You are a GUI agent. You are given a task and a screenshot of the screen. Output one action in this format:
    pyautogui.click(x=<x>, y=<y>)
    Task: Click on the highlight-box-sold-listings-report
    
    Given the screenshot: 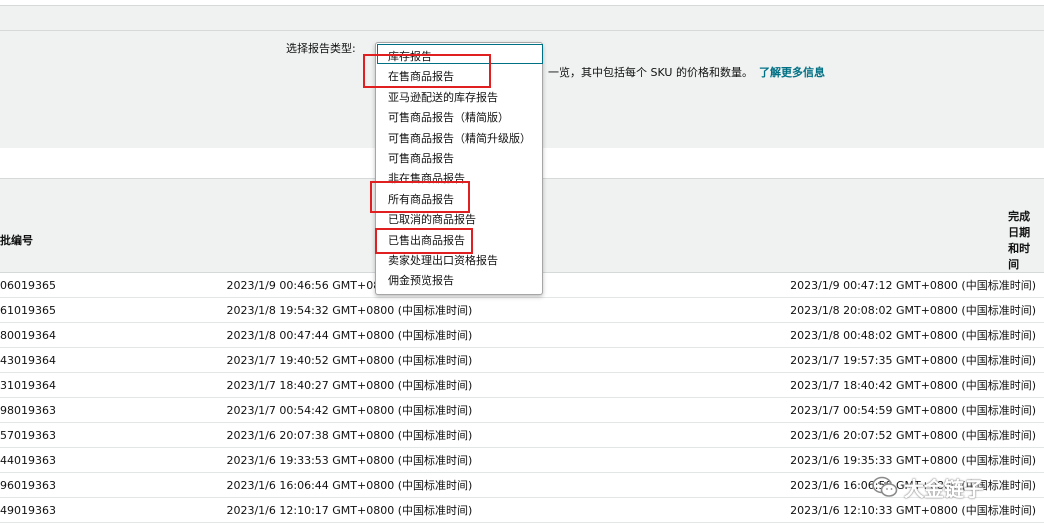 What is the action you would take?
    pyautogui.click(x=424, y=241)
    